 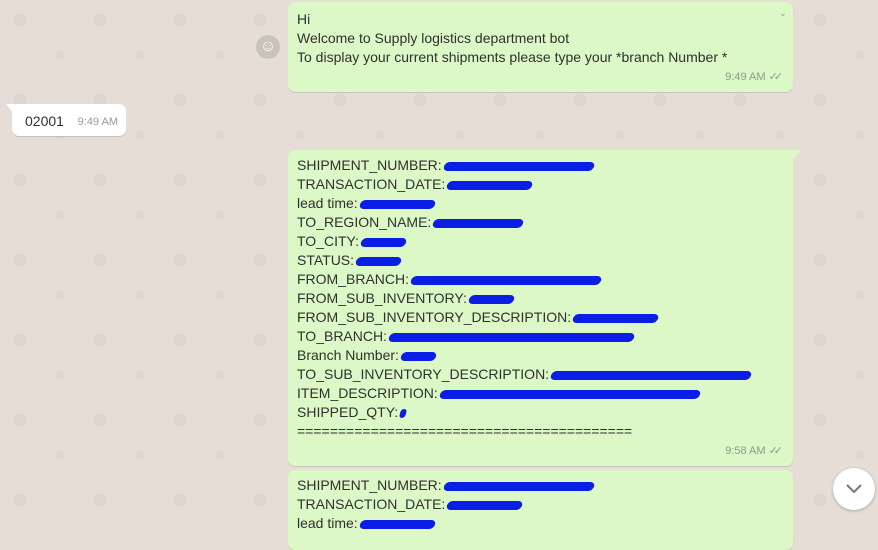 I want to click on chevron-down-icon: ⌄, so click(x=783, y=13).